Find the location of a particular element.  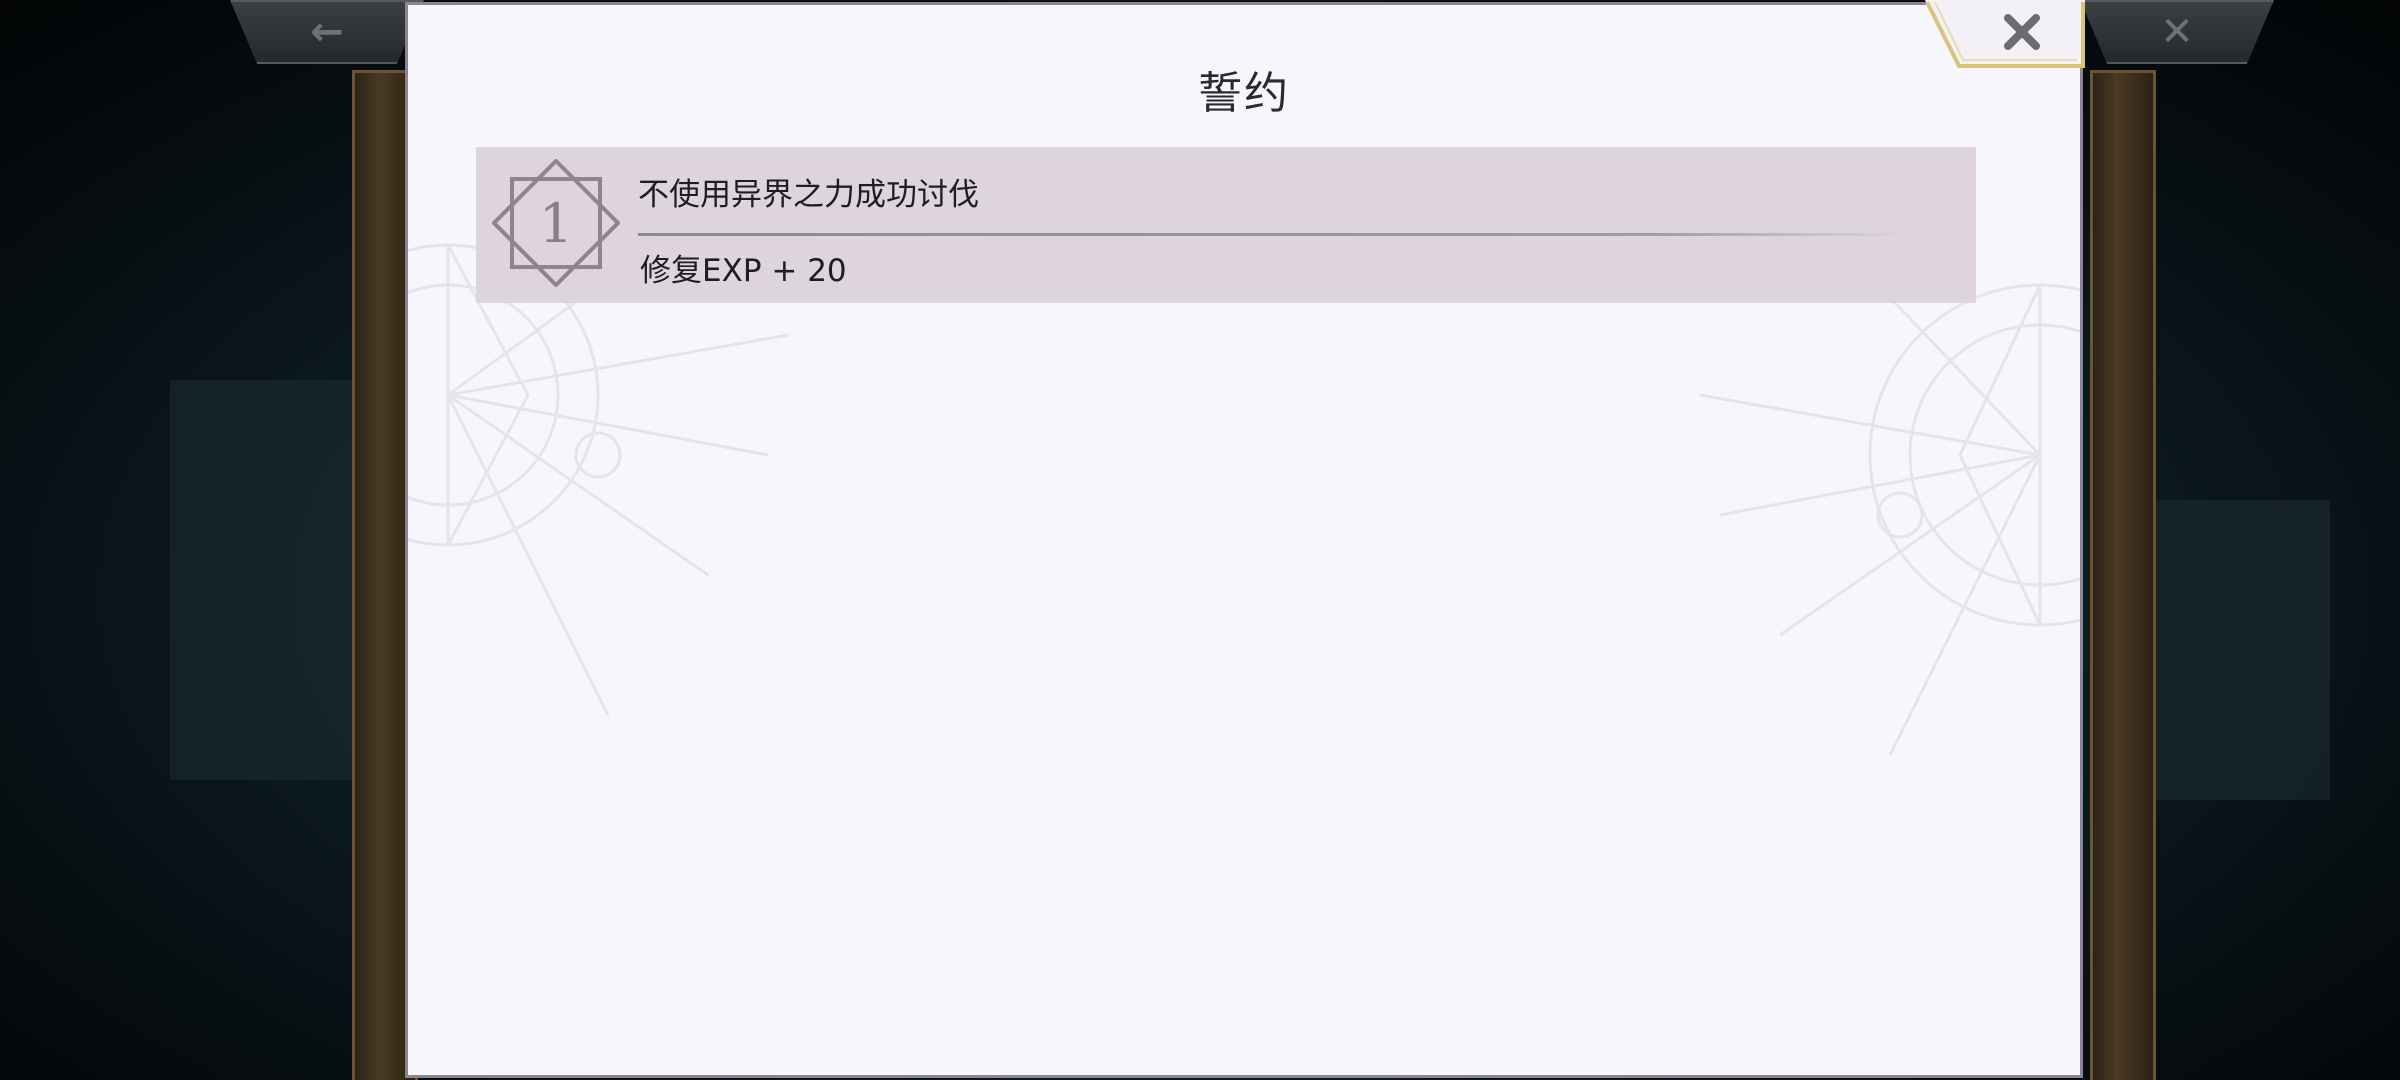

background-close-button: ✕ is located at coordinates (2177, 32).